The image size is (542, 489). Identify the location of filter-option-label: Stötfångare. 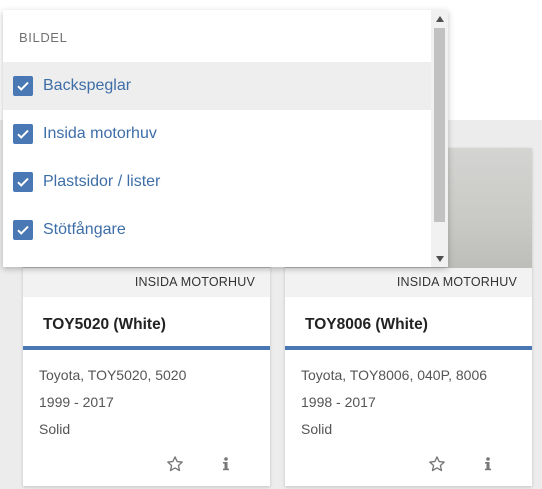
(84, 229).